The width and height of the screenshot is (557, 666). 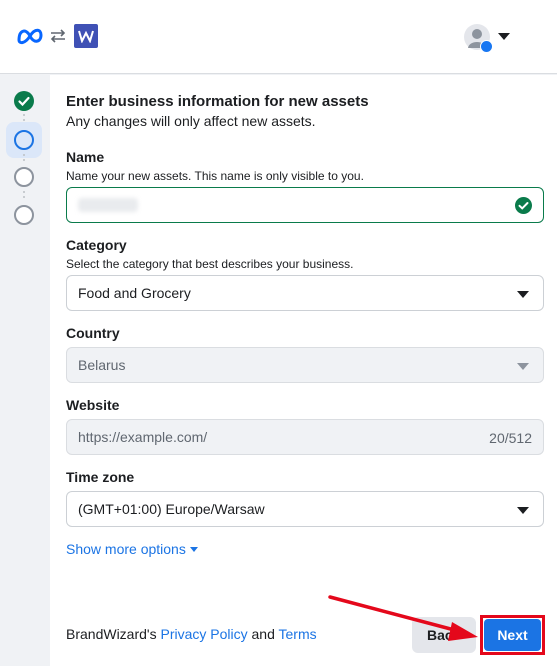 What do you see at coordinates (193, 549) in the screenshot?
I see `caret-down-icon` at bounding box center [193, 549].